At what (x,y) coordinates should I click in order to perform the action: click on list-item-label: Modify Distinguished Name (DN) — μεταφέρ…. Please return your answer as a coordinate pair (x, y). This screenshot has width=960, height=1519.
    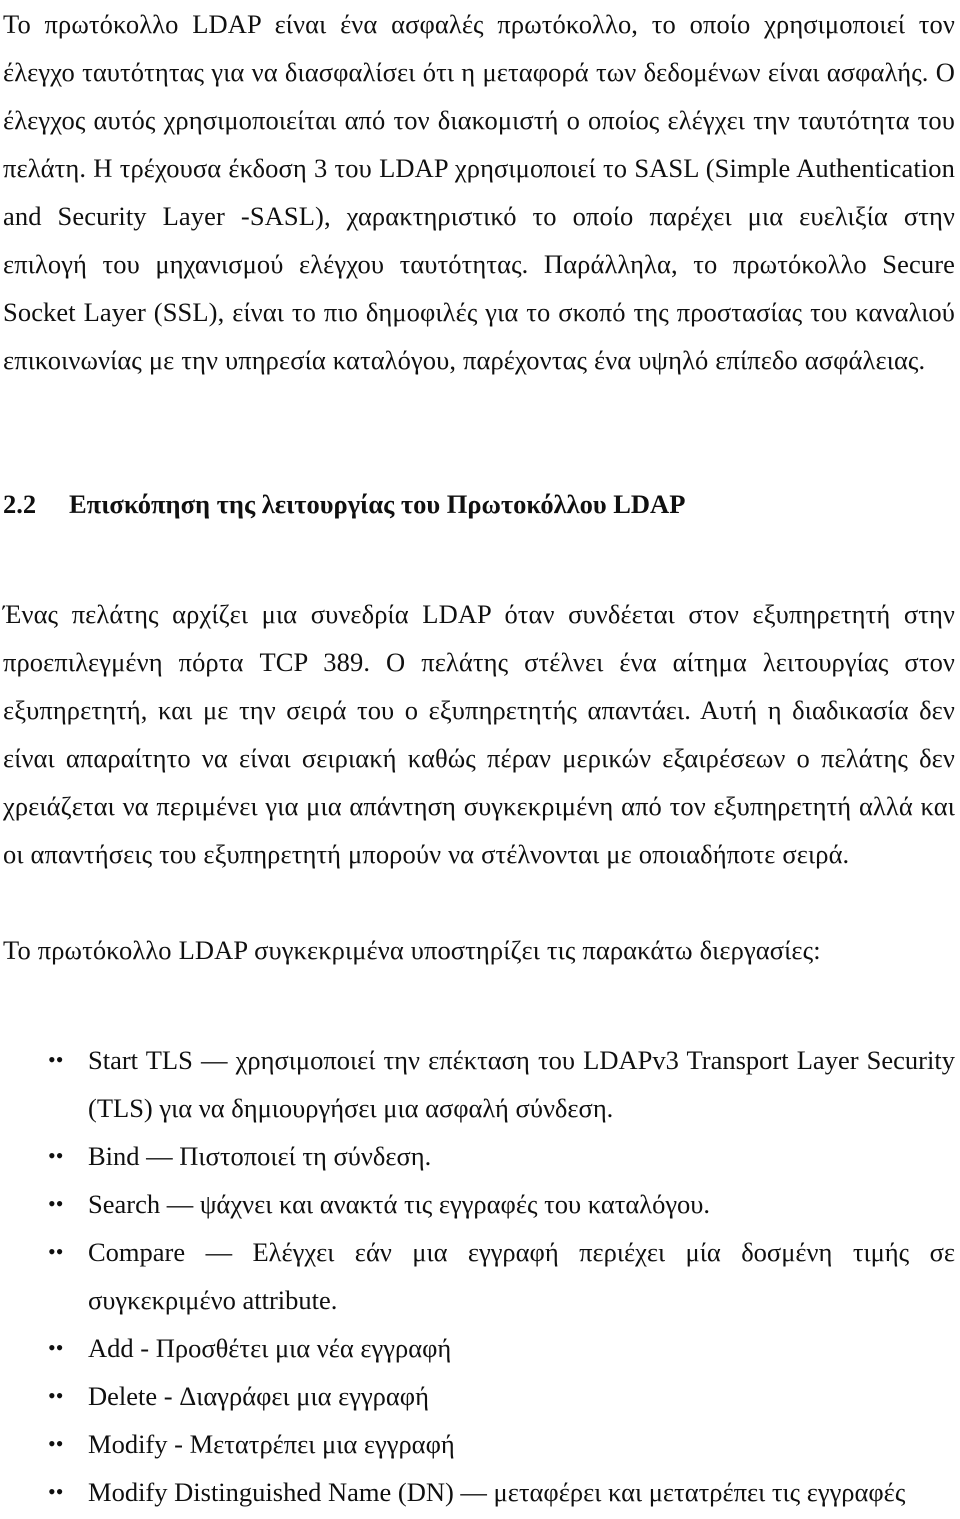
    Looking at the image, I should click on (497, 1492).